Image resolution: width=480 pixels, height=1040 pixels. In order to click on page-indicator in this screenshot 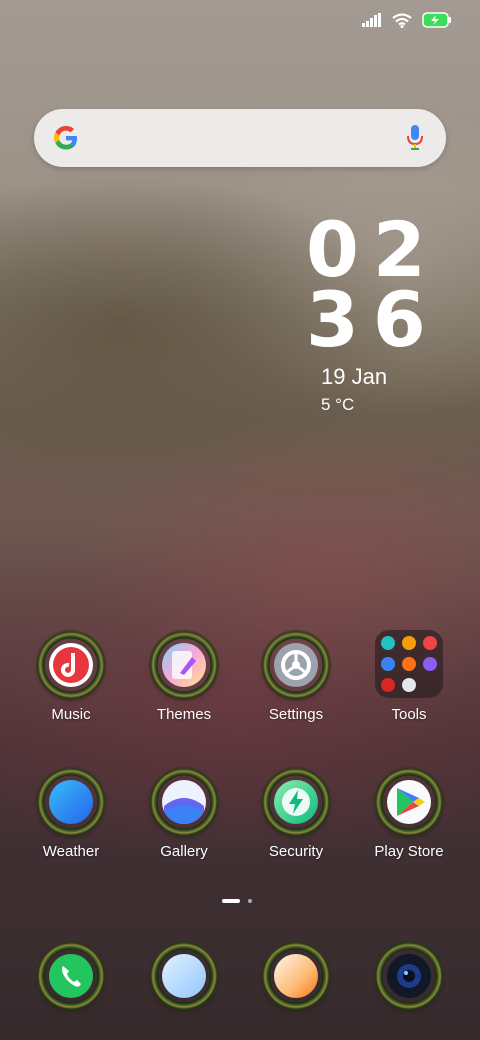, I will do `click(237, 901)`.